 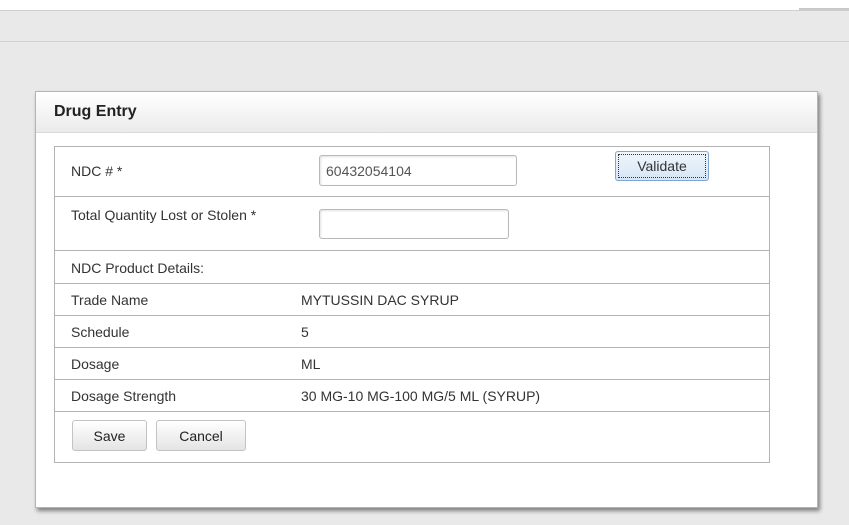 I want to click on schedule-row: Schedule 5, so click(x=412, y=332).